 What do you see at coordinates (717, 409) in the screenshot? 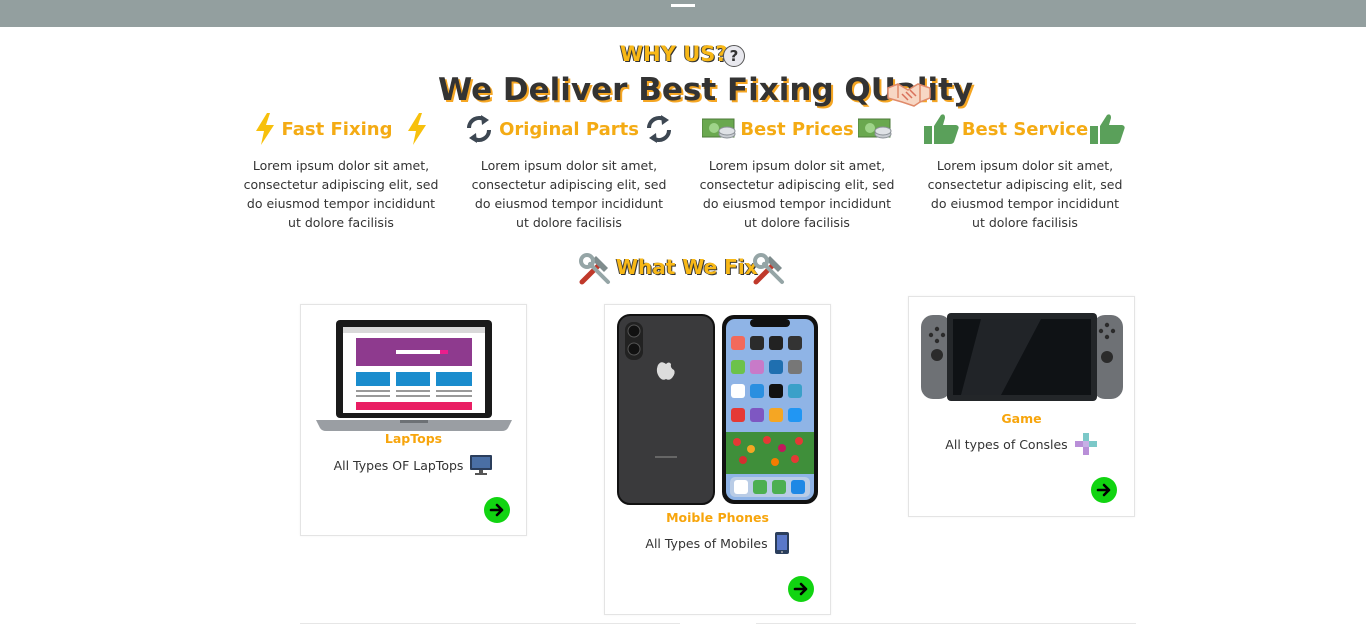
I see `phone-image` at bounding box center [717, 409].